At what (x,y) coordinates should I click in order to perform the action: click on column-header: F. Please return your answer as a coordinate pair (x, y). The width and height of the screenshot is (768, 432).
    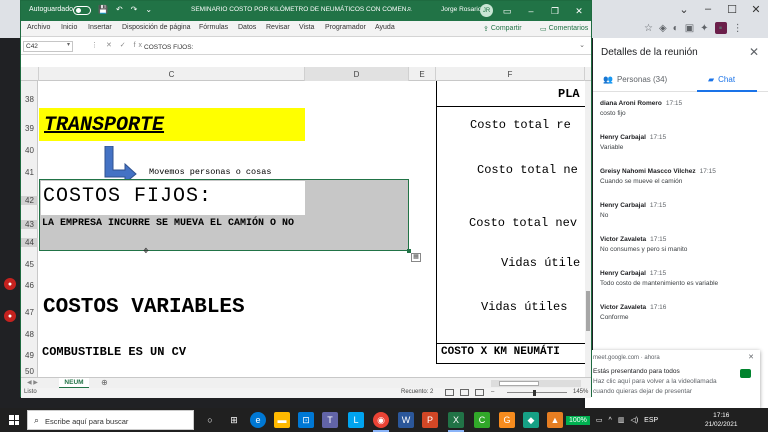
    Looking at the image, I should click on (510, 74).